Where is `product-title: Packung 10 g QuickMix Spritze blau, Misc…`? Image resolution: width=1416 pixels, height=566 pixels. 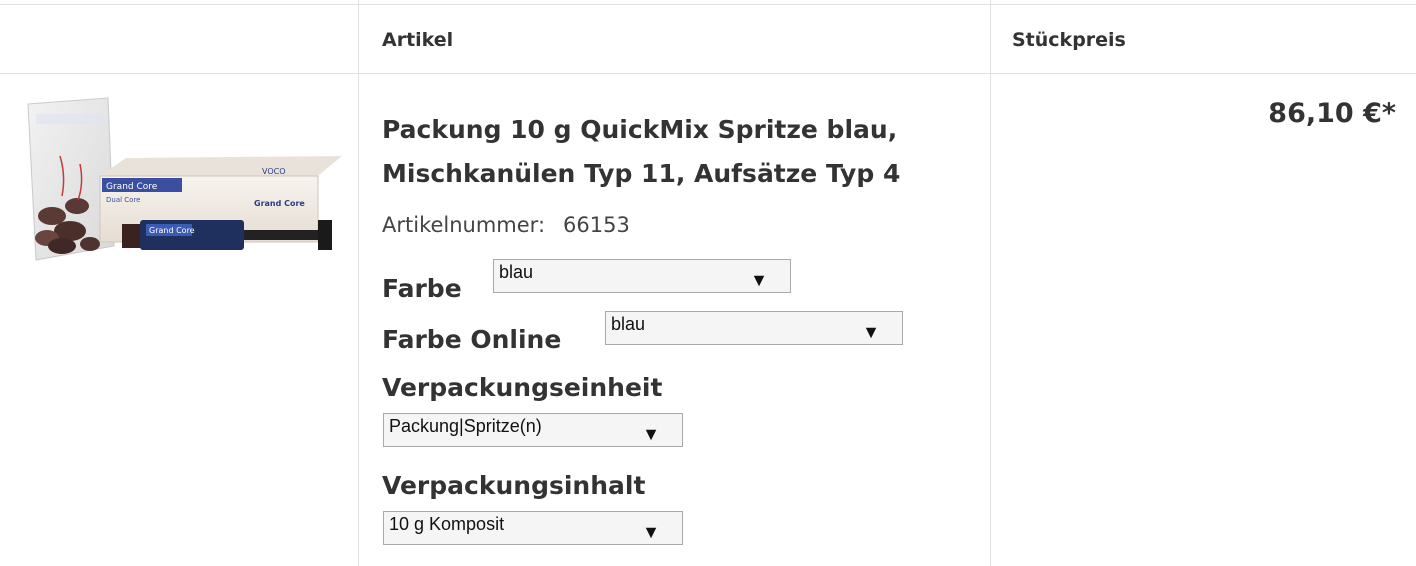
product-title: Packung 10 g QuickMix Spritze blau, Misc… is located at coordinates (682, 152).